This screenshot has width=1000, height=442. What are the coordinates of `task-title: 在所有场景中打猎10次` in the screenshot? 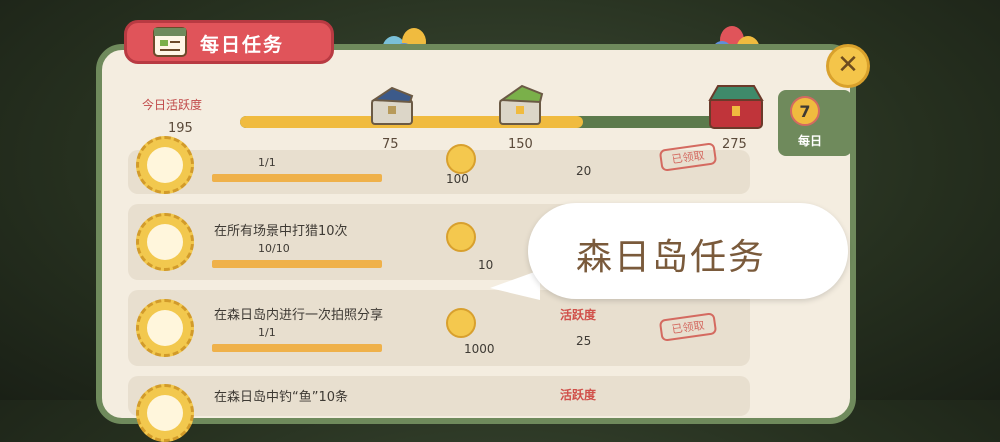 It's located at (281, 231).